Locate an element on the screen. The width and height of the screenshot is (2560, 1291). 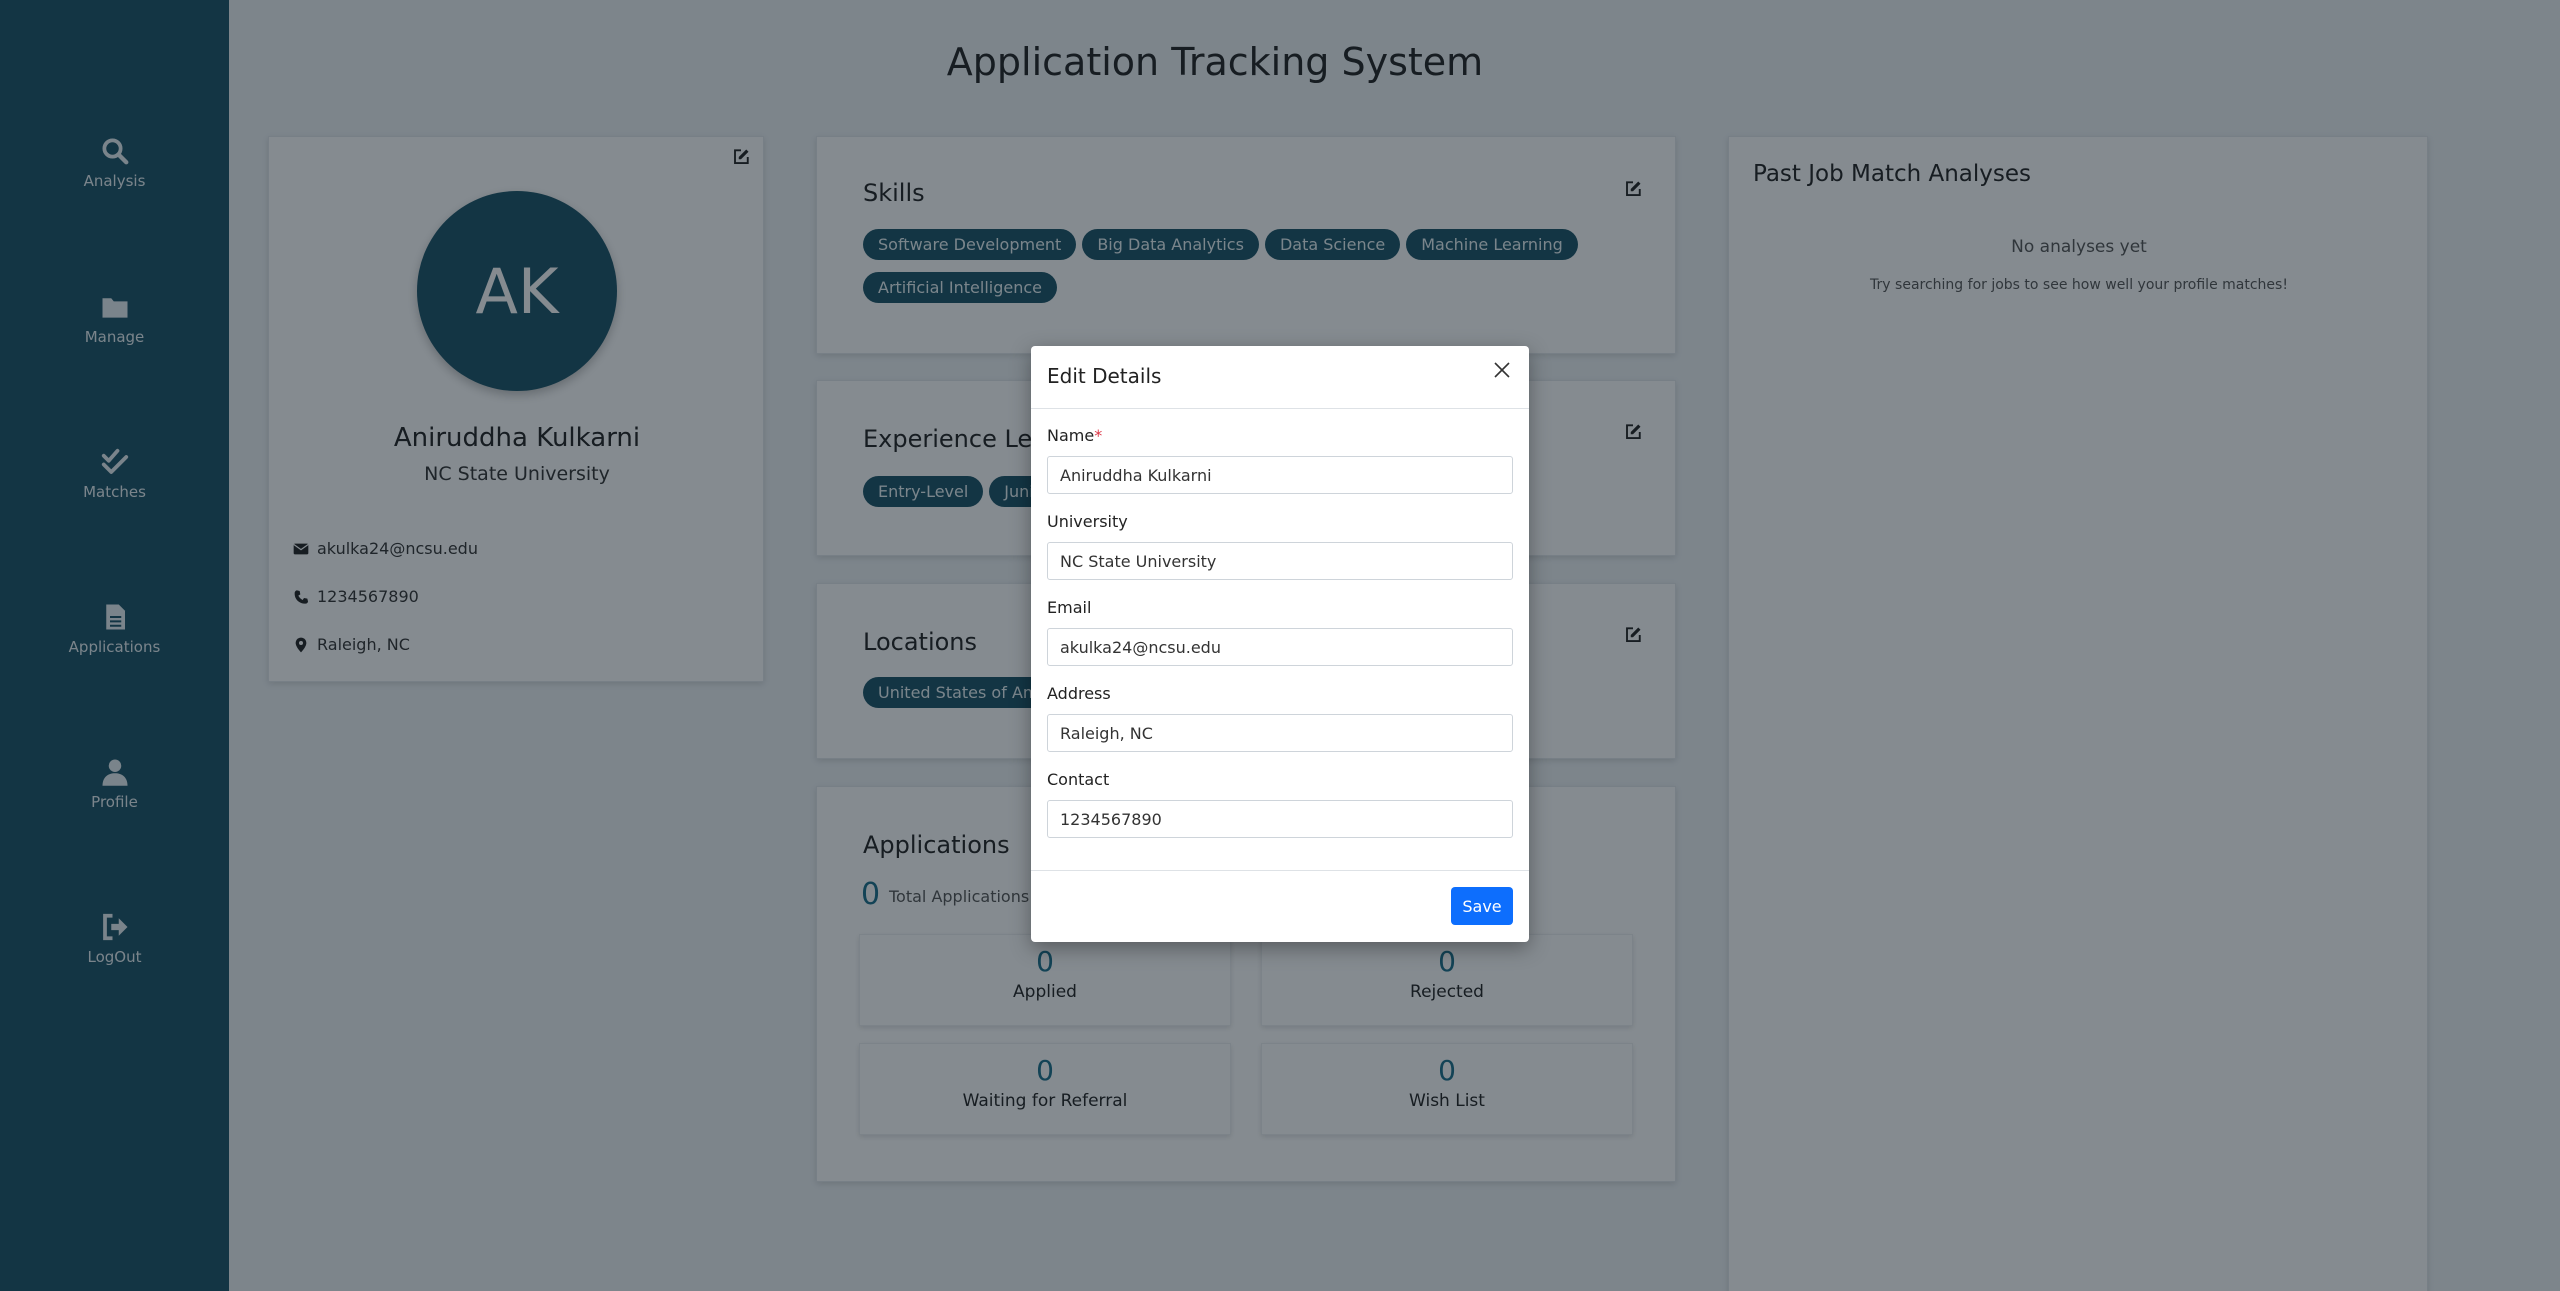
university-field is located at coordinates (1280, 561).